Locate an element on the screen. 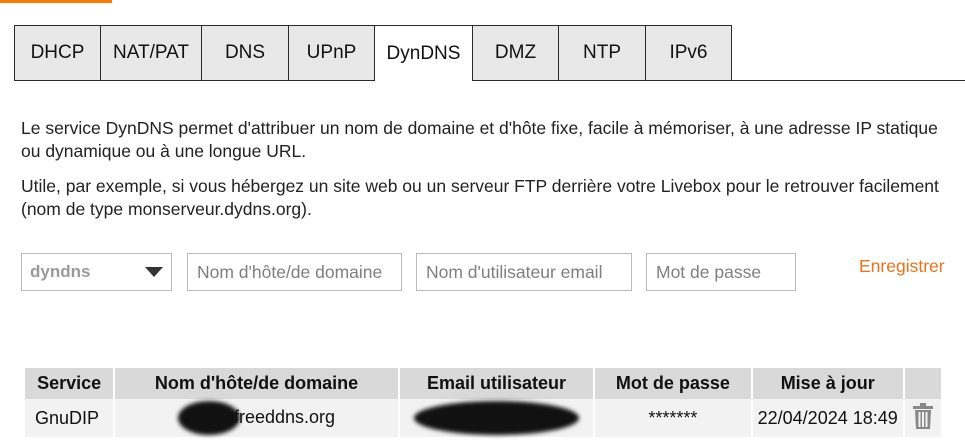 This screenshot has width=965, height=447. caret-down-icon is located at coordinates (154, 272).